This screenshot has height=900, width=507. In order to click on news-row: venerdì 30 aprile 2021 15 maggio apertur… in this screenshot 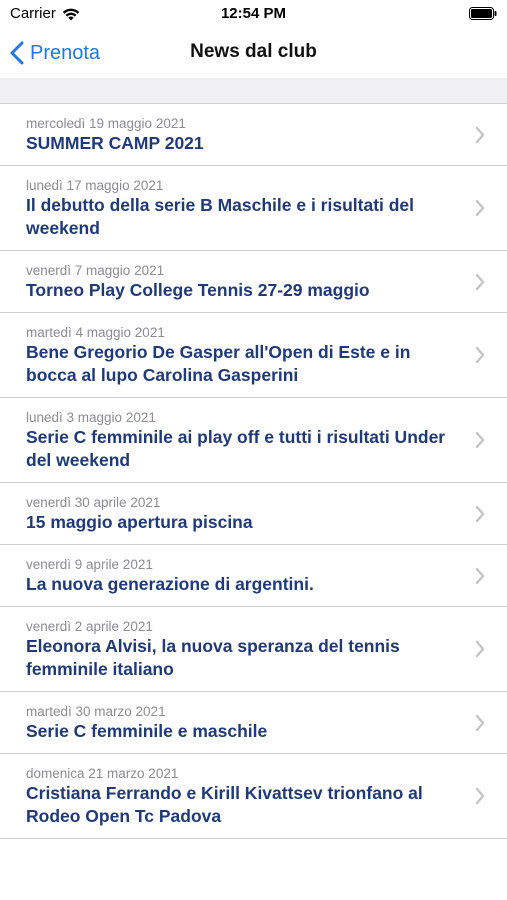, I will do `click(253, 514)`.